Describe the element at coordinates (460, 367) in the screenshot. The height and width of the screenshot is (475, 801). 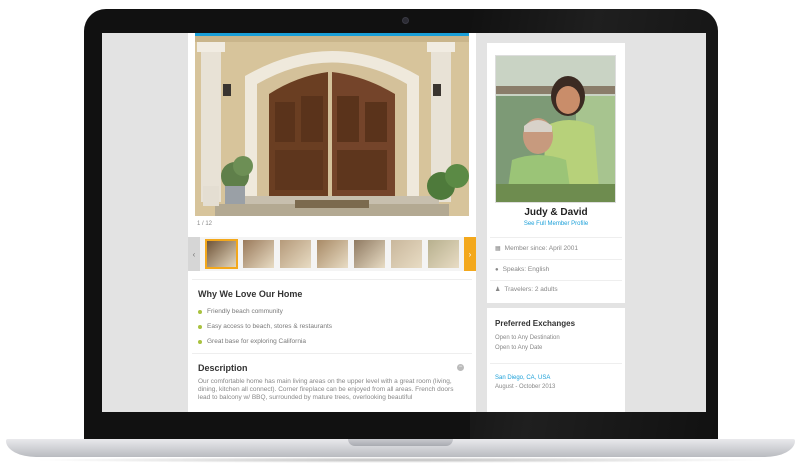
I see `minus-icon: −` at that location.